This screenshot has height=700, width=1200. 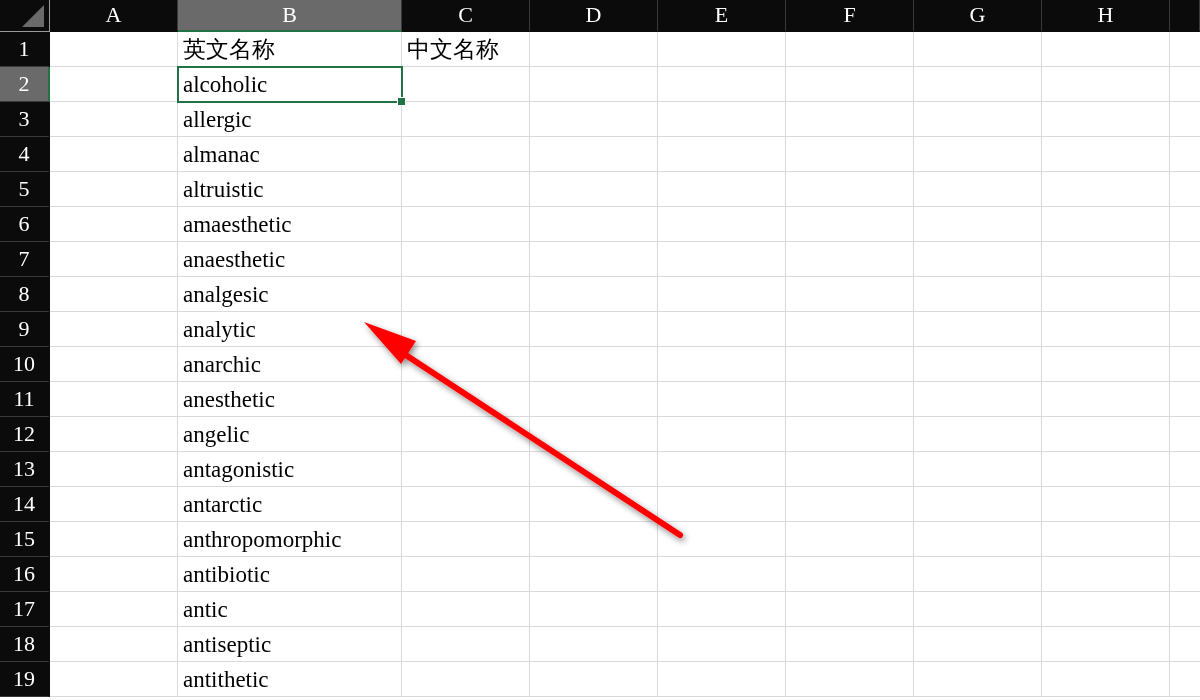 I want to click on table-cell-text: antic, so click(x=205, y=609).